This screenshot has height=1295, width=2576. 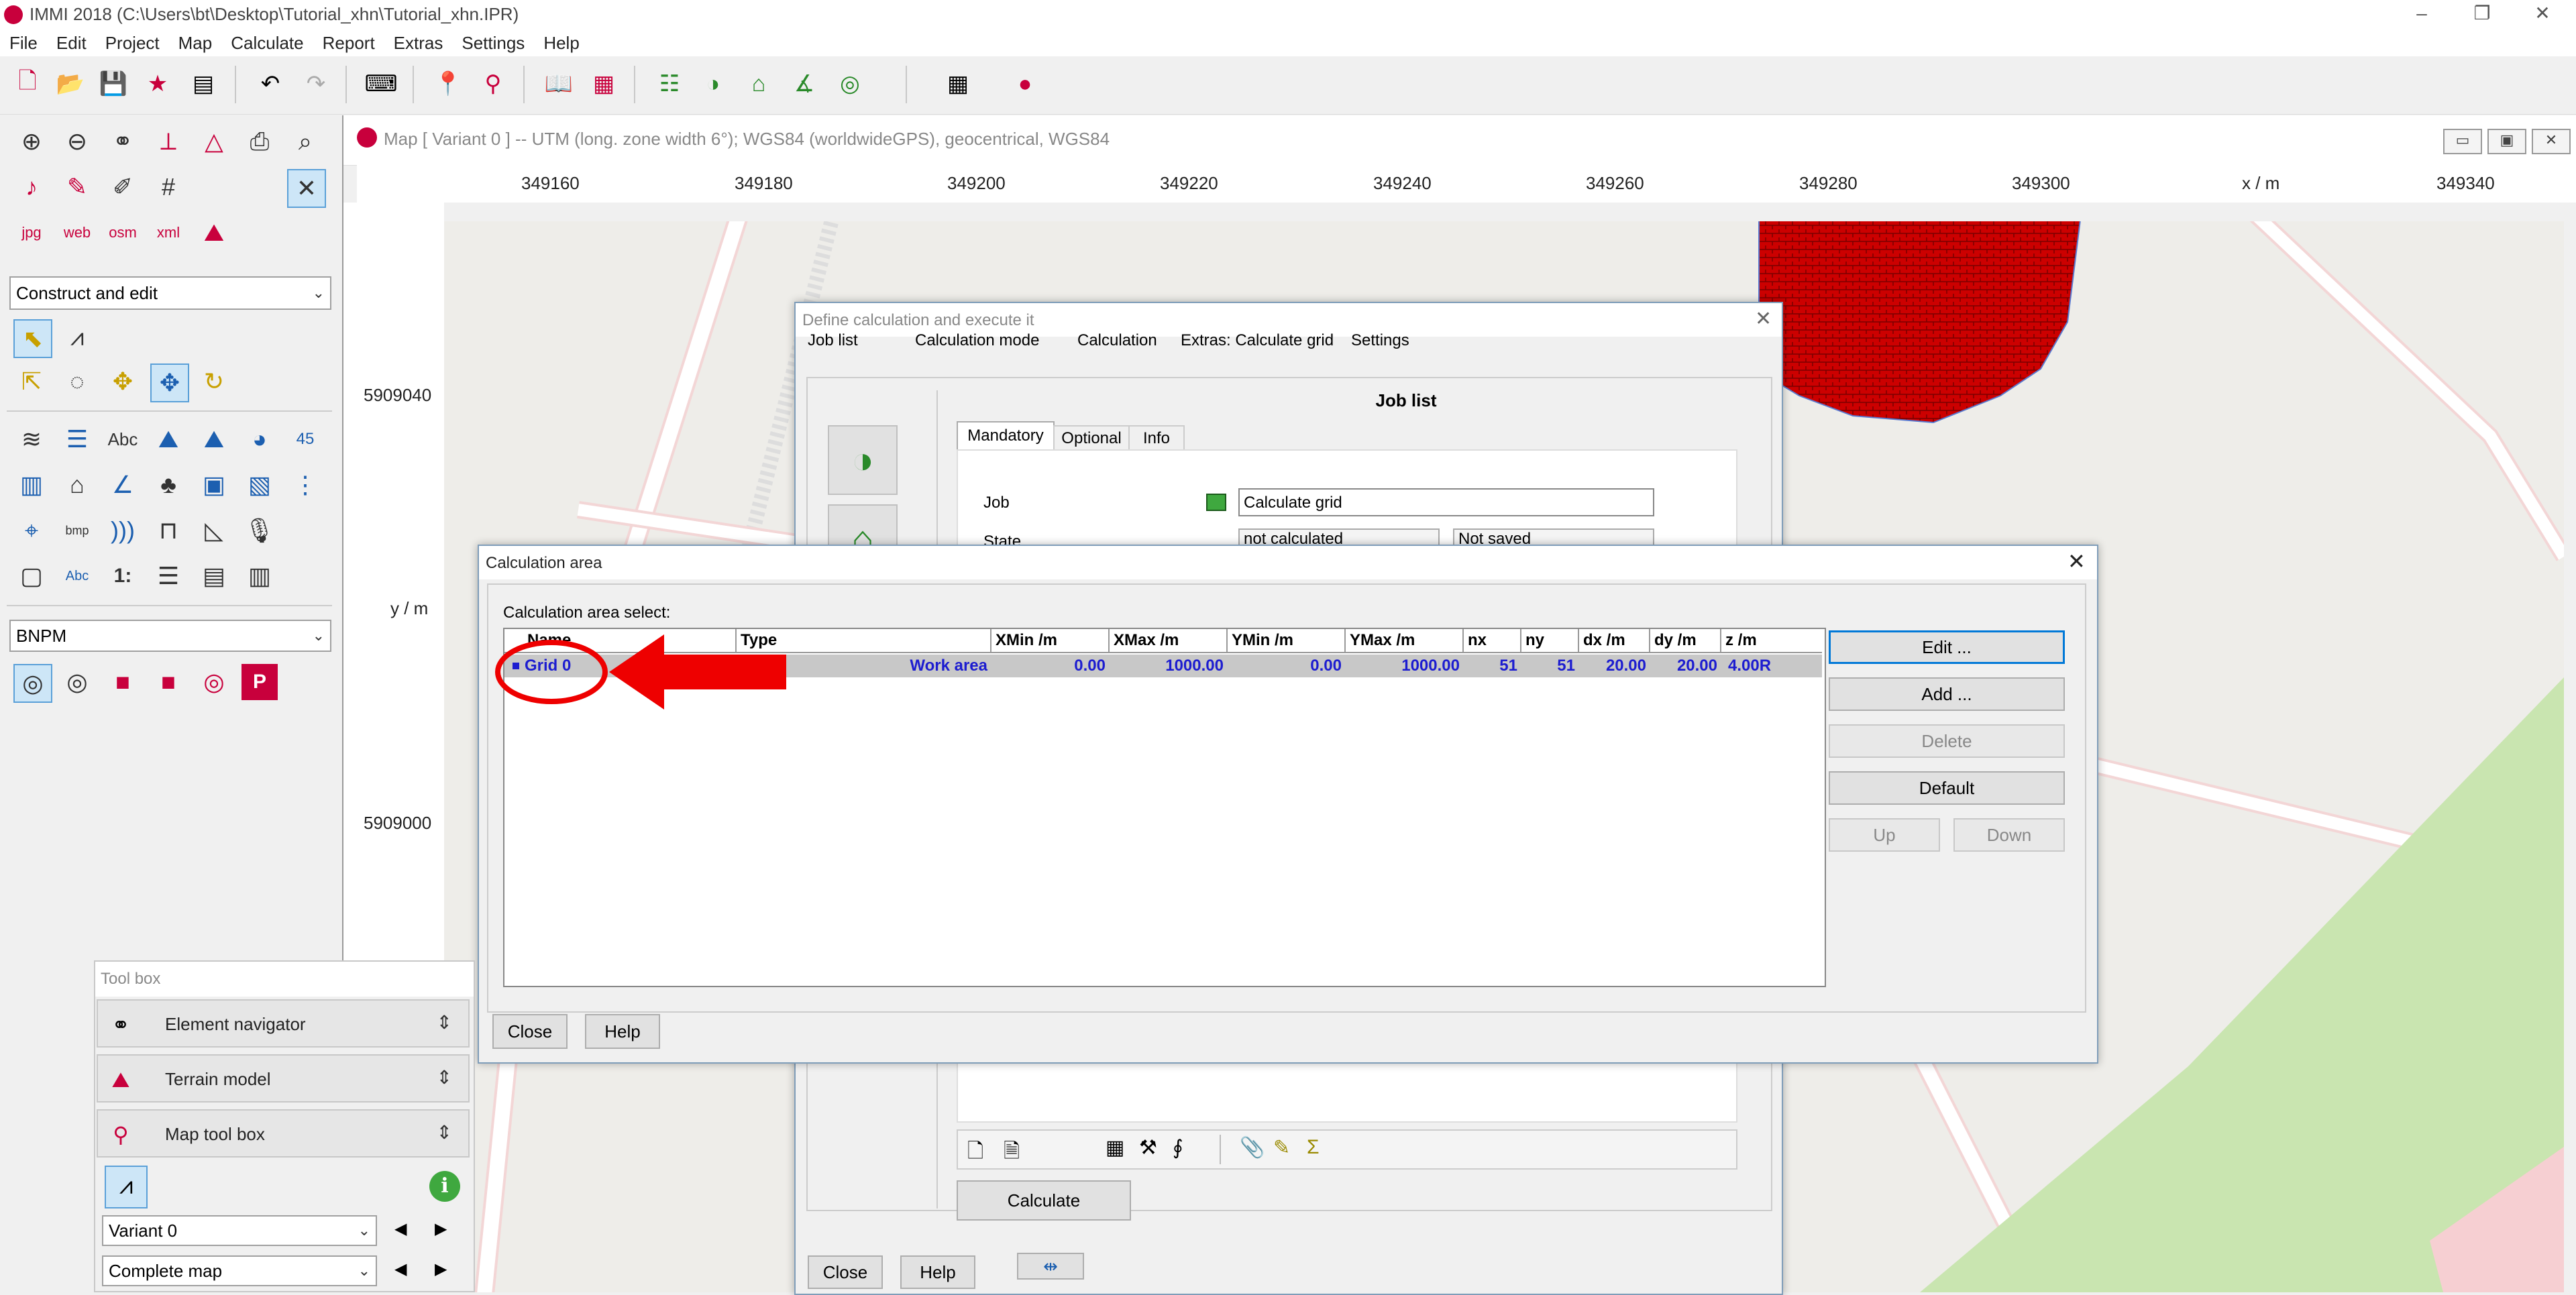 What do you see at coordinates (1947, 788) in the screenshot?
I see `default-button: Default` at bounding box center [1947, 788].